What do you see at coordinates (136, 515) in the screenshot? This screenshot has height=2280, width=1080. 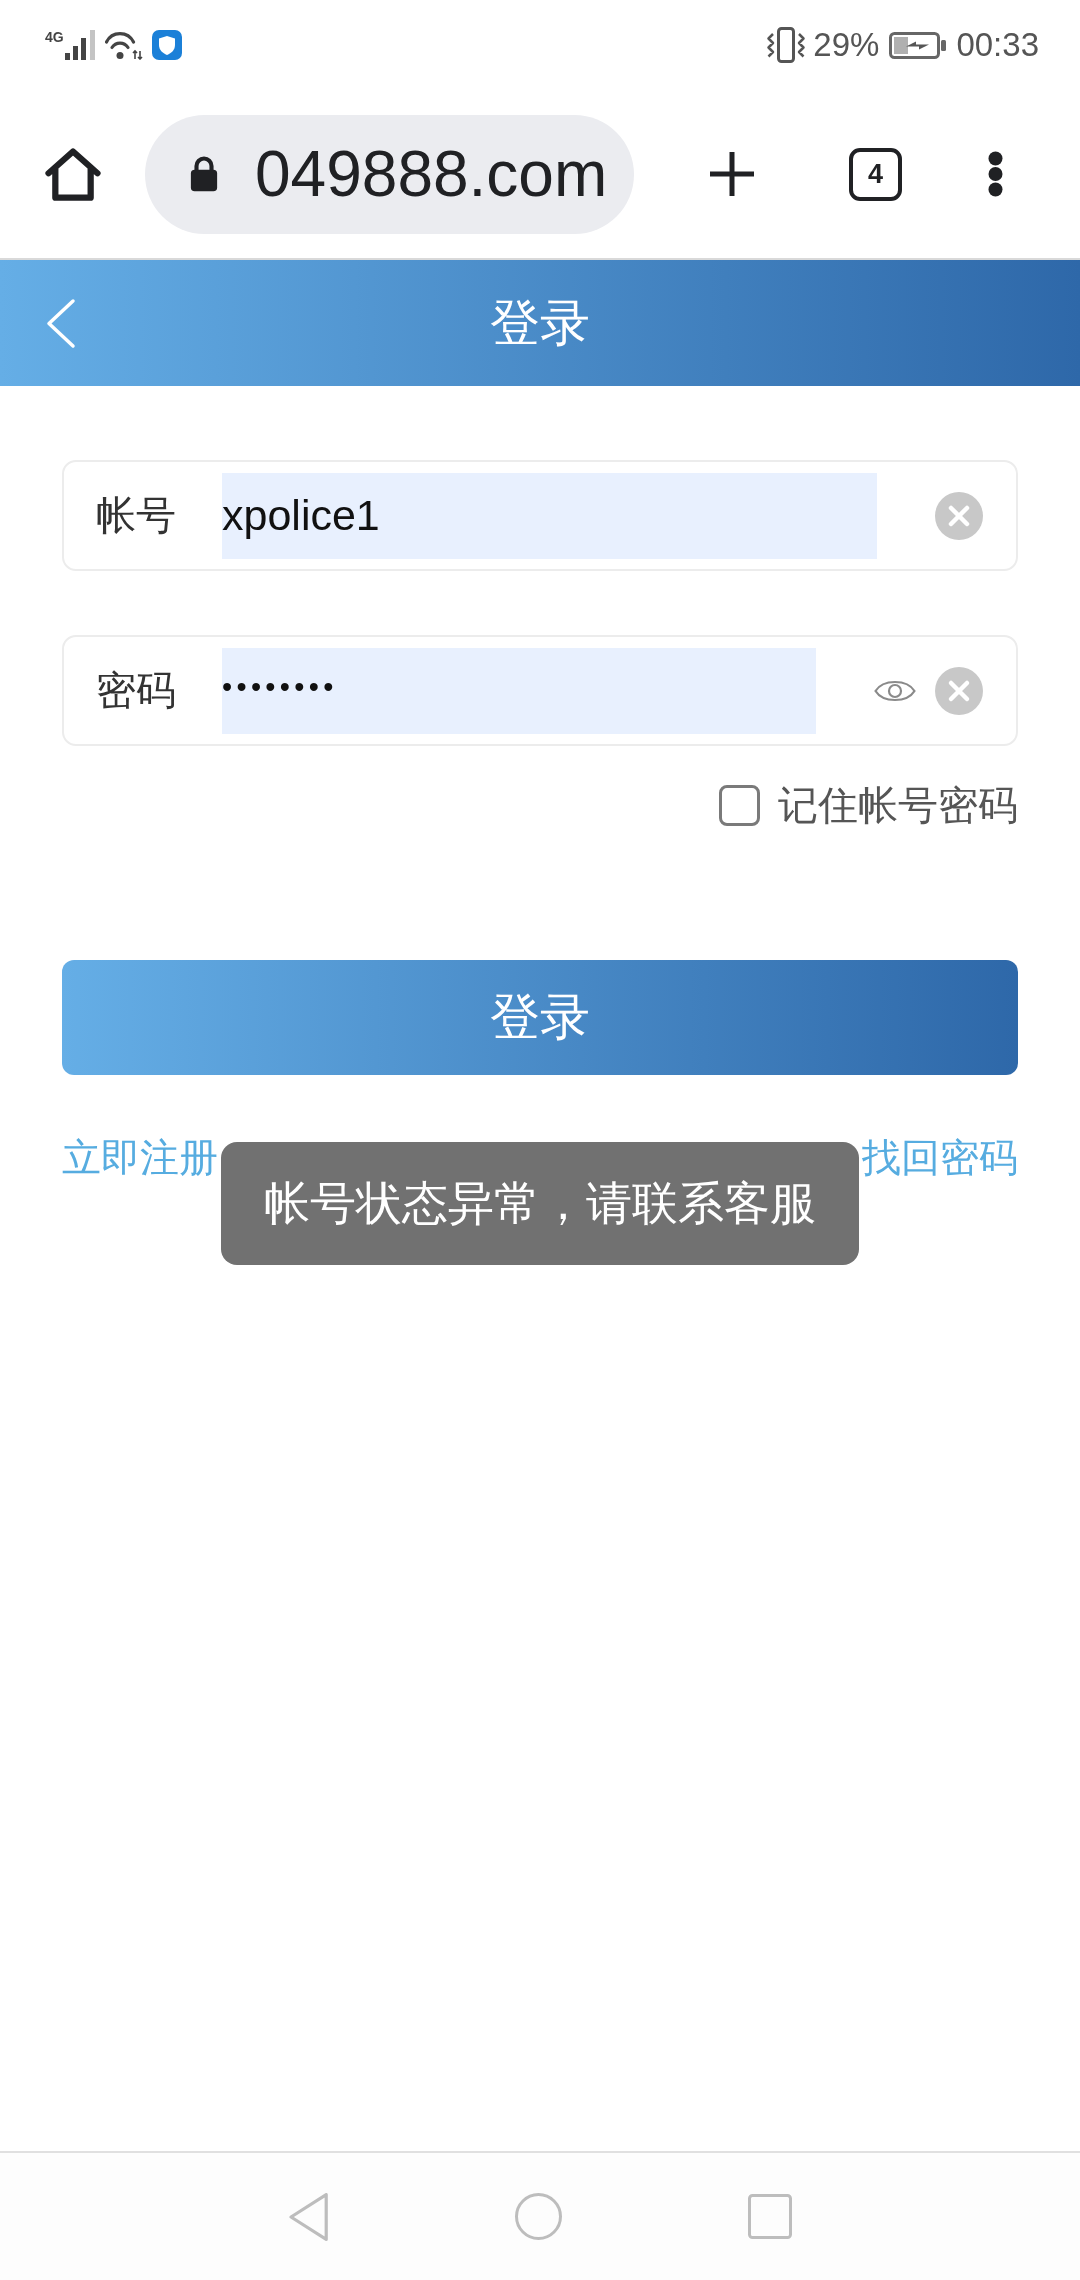 I see `field-label: 帐号` at bounding box center [136, 515].